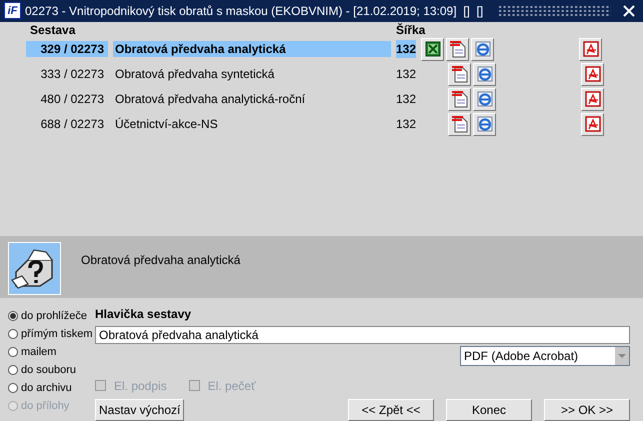 Image resolution: width=643 pixels, height=421 pixels. Describe the element at coordinates (629, 10) in the screenshot. I see `close-icon` at that location.